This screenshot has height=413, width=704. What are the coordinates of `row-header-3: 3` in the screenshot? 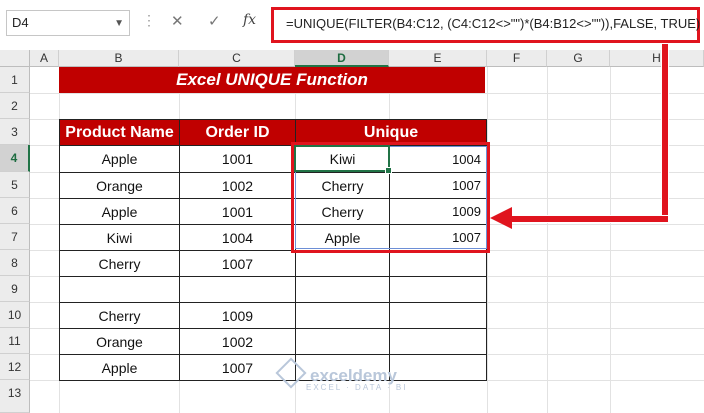 It's located at (15, 132).